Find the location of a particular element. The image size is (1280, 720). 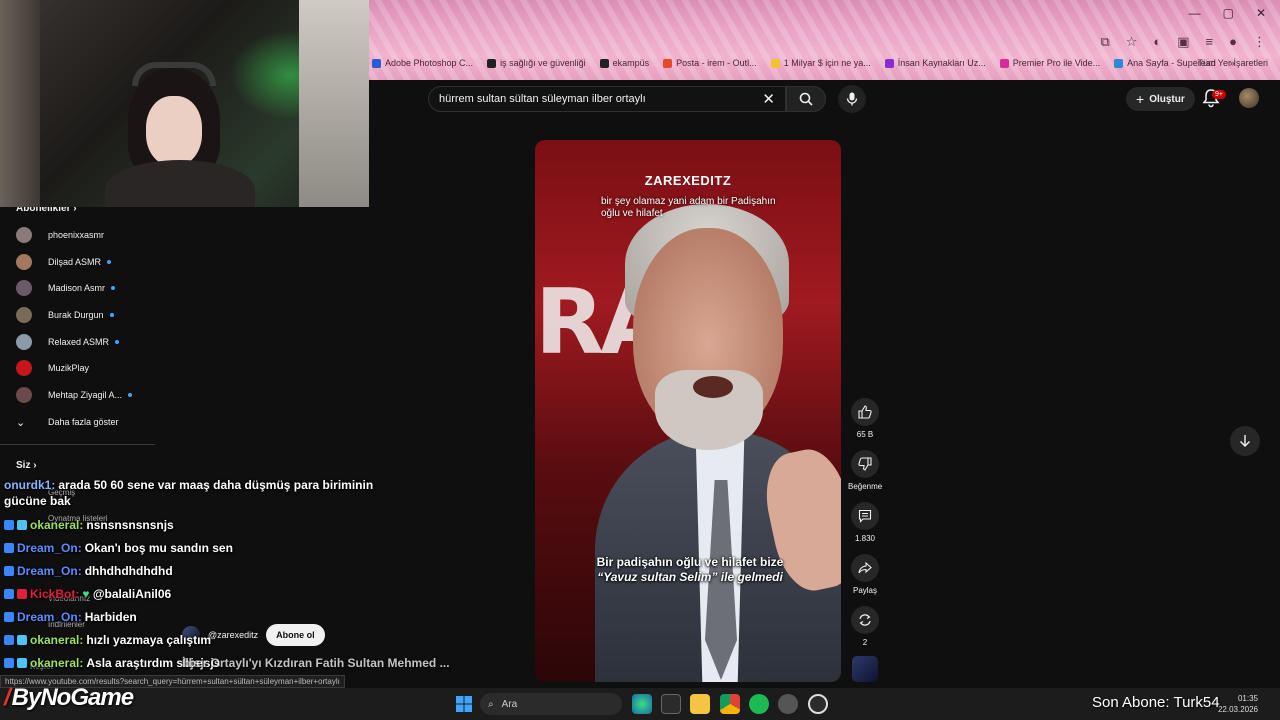

streamer-logo: /ByNoGame is located at coordinates (69, 697).